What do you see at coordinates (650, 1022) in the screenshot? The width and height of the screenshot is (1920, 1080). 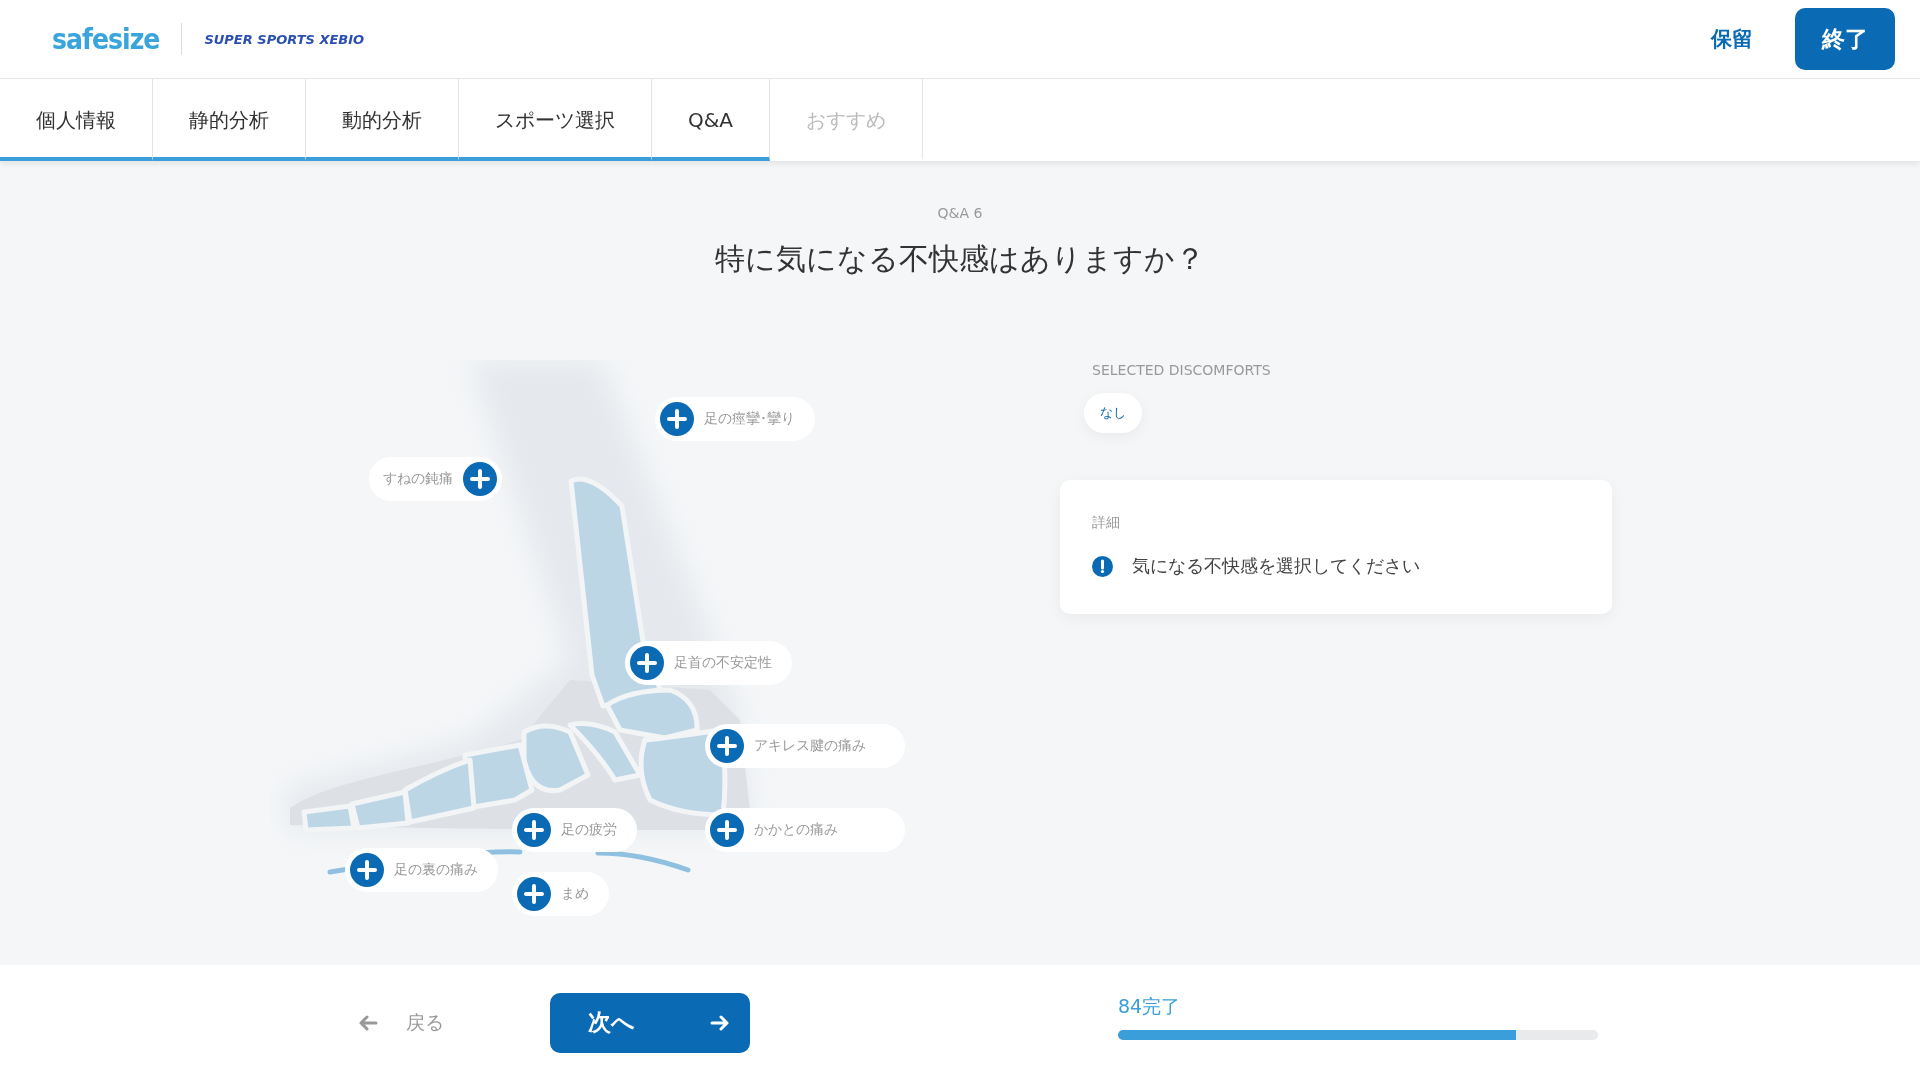 I see `next-button: 次へ` at bounding box center [650, 1022].